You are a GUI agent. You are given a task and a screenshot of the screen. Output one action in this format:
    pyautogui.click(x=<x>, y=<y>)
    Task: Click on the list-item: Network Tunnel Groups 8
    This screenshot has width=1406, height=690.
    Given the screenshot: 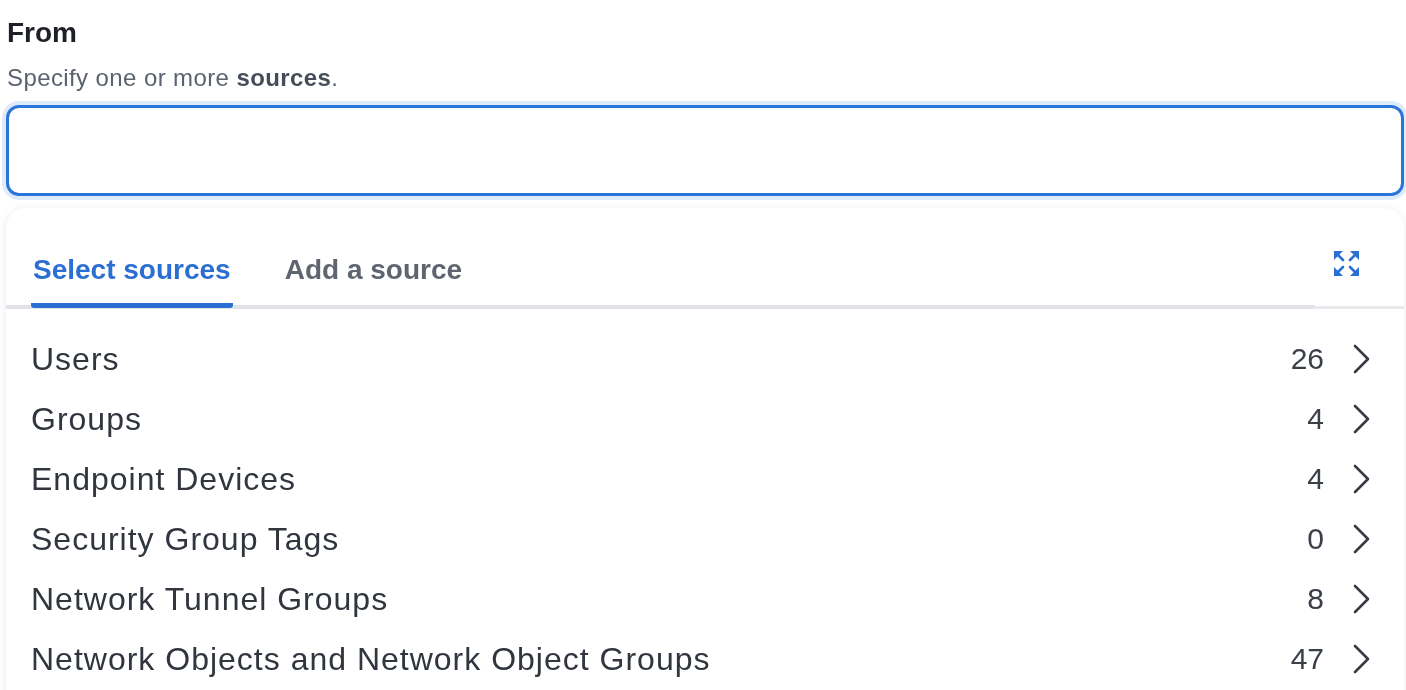 What is the action you would take?
    pyautogui.click(x=705, y=599)
    